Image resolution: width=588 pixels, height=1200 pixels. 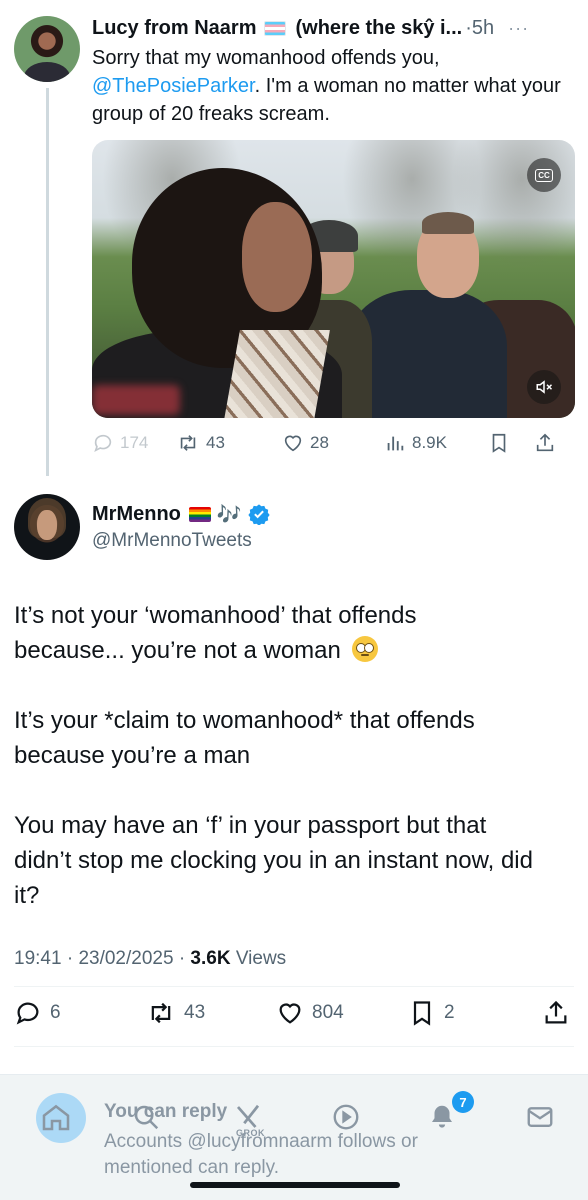 I want to click on tweet-date: 23/02/2025, so click(x=125, y=958).